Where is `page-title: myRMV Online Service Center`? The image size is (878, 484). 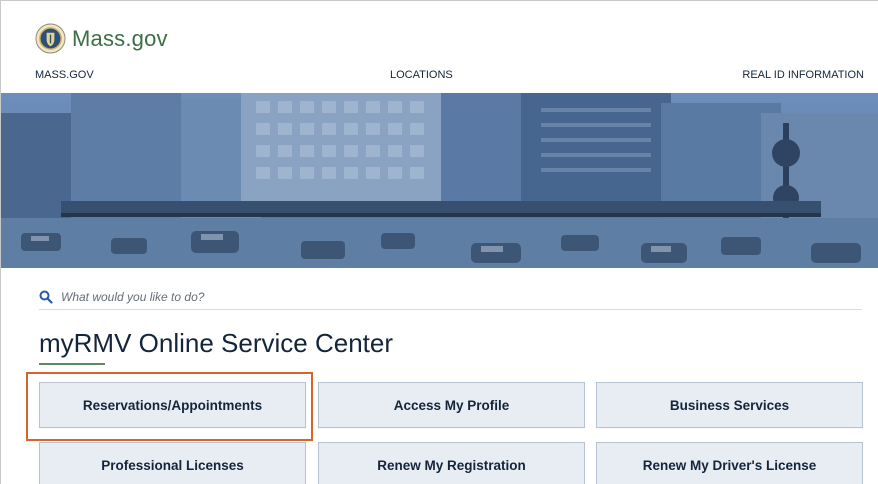
page-title: myRMV Online Service Center is located at coordinates (216, 343).